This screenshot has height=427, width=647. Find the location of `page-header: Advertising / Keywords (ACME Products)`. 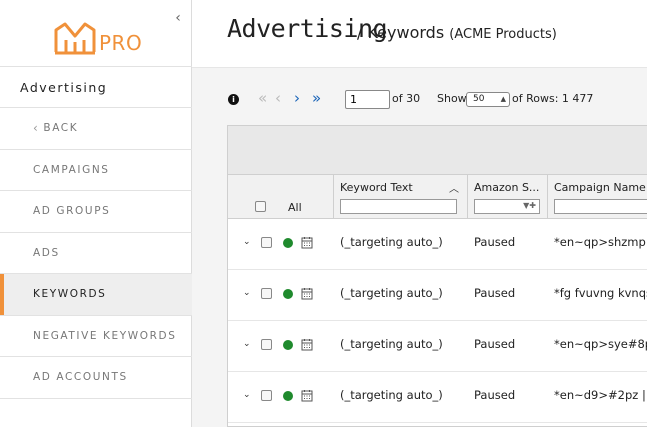

page-header: Advertising / Keywords (ACME Products) is located at coordinates (419, 34).